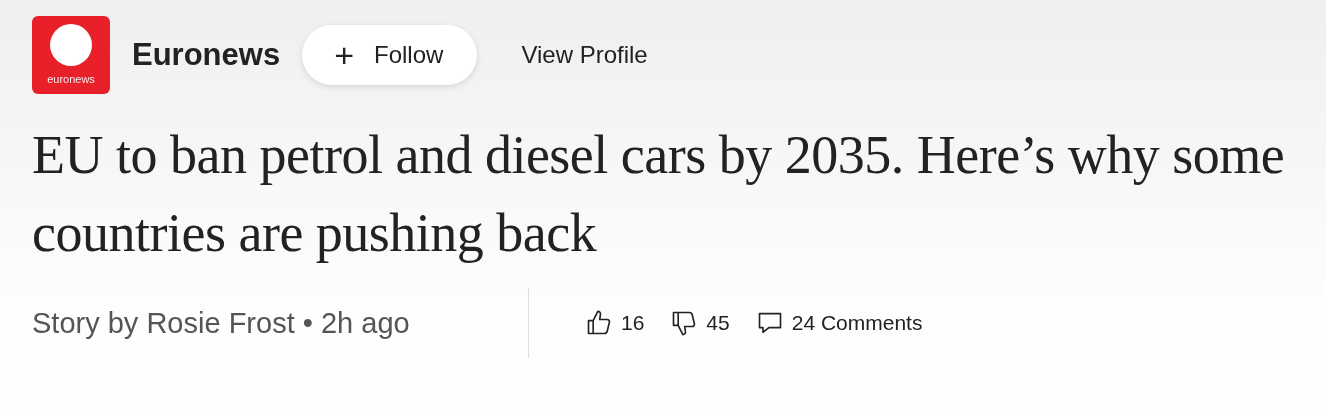 This screenshot has width=1326, height=419. I want to click on publisher-name: Euronews, so click(206, 55).